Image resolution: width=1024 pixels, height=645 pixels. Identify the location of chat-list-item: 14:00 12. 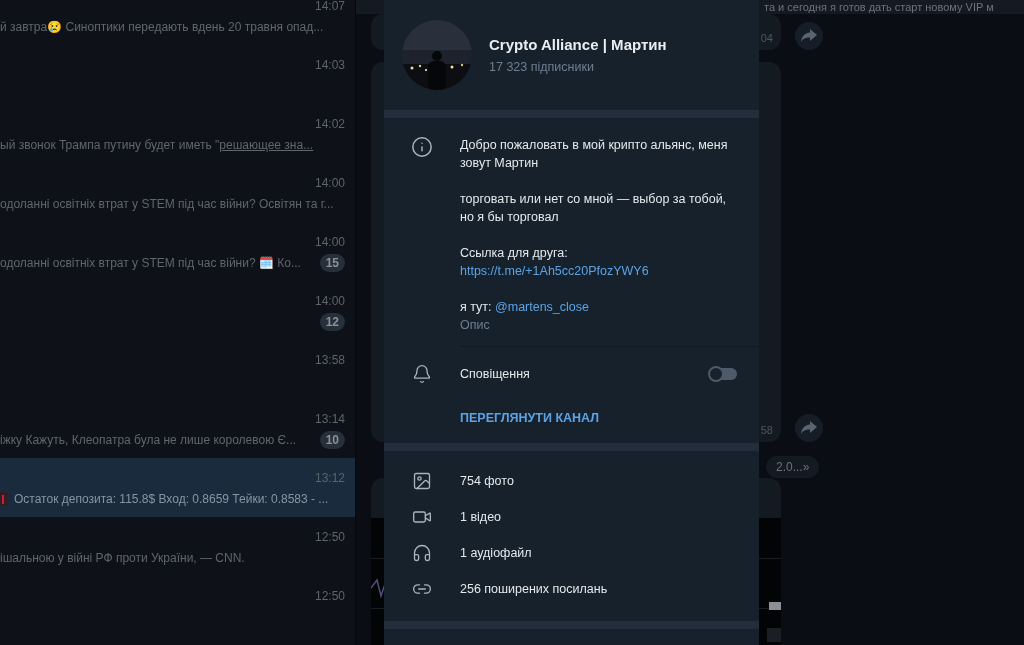
(177, 310).